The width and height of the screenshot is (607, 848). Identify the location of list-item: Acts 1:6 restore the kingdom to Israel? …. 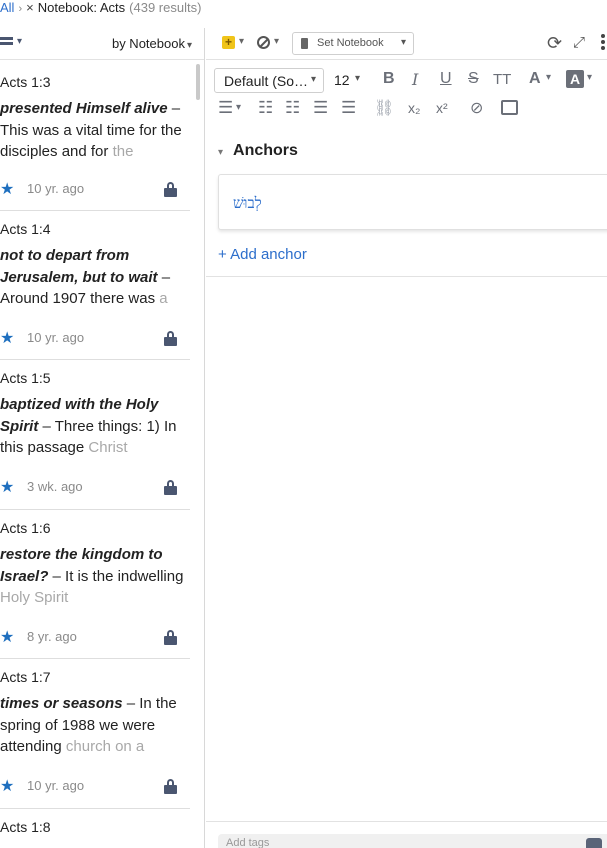
(95, 584).